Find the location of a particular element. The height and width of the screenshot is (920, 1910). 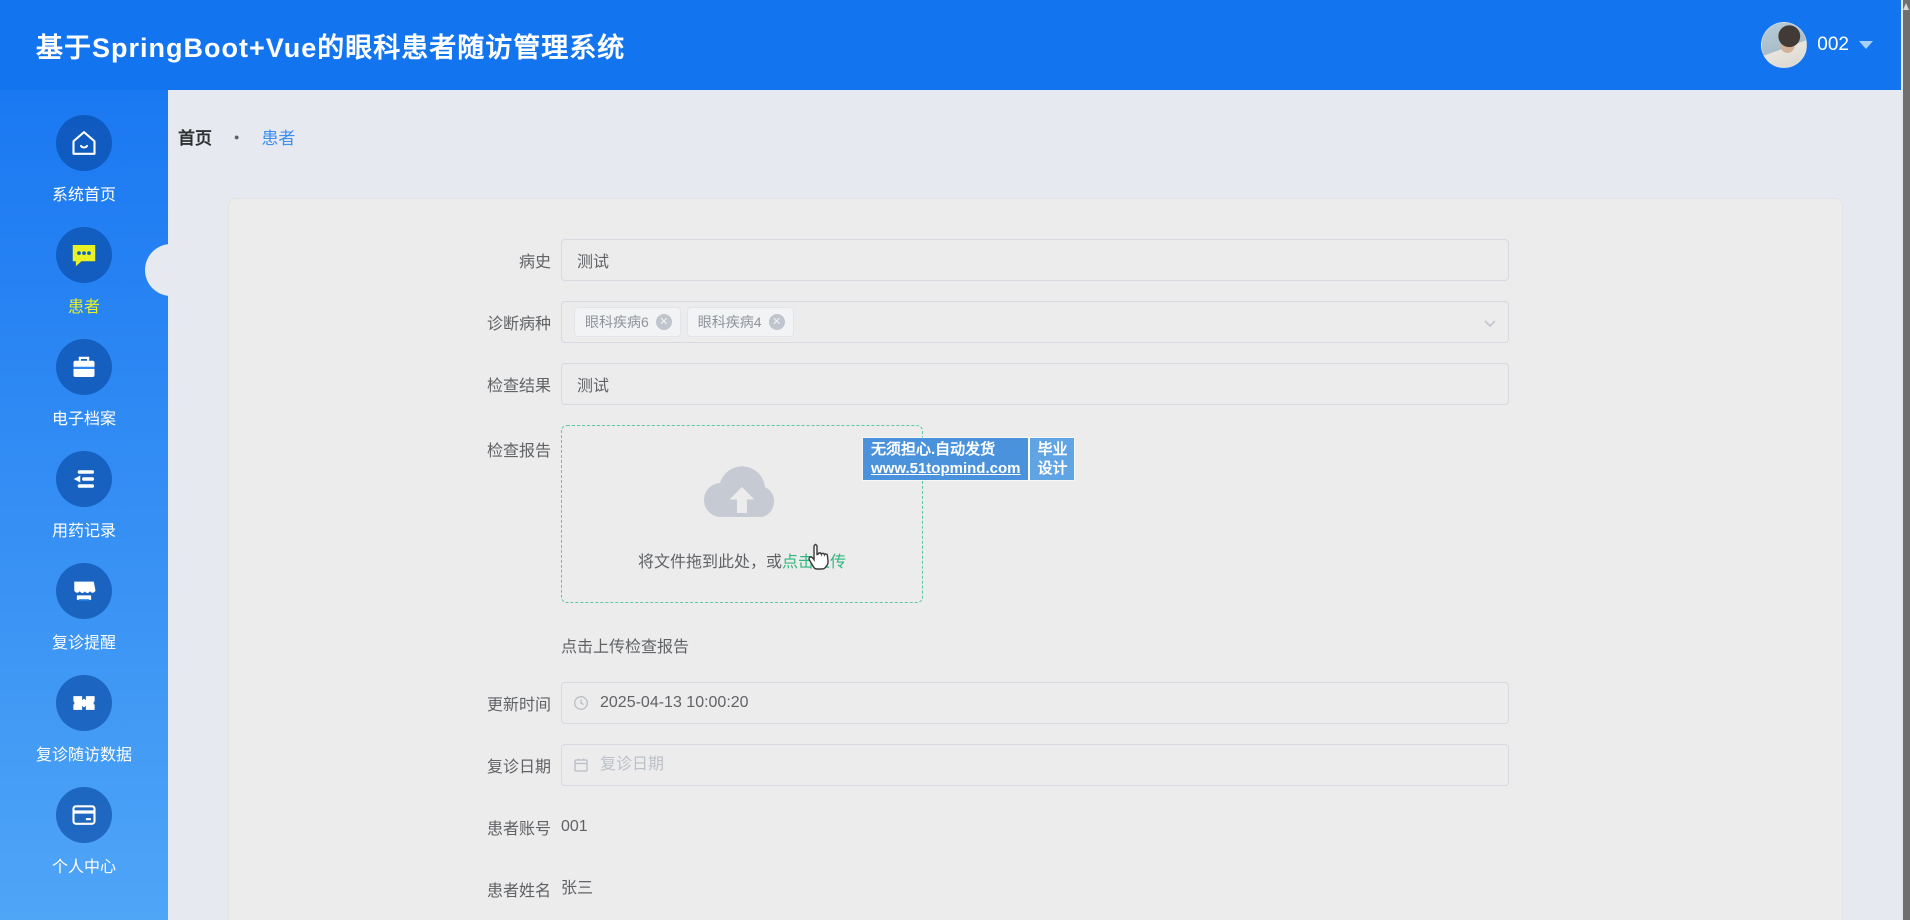

top-header: 基于SpringBoot+Vue的眼科患者随访管理系统 002 is located at coordinates (950, 45).